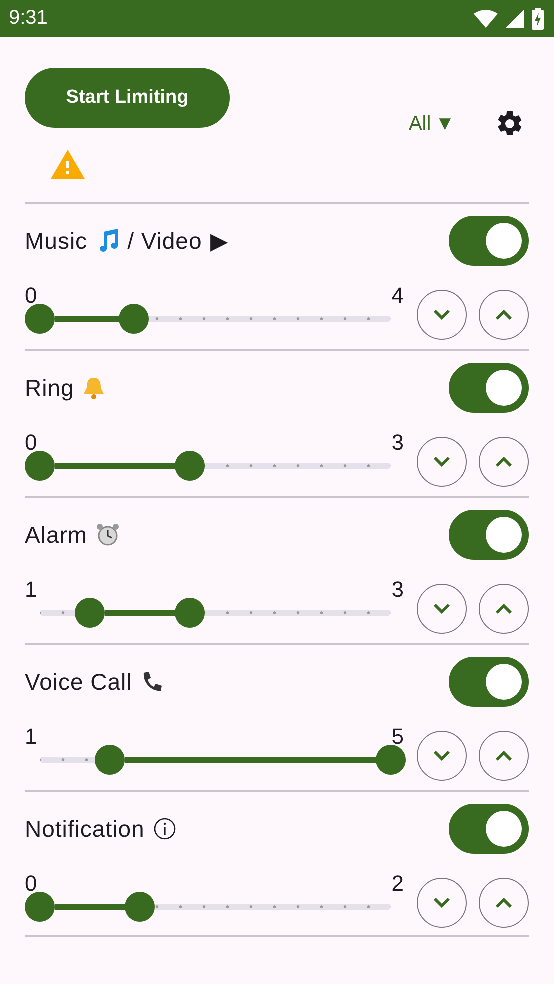 This screenshot has width=554, height=984. I want to click on channel-name: Notification, so click(85, 829).